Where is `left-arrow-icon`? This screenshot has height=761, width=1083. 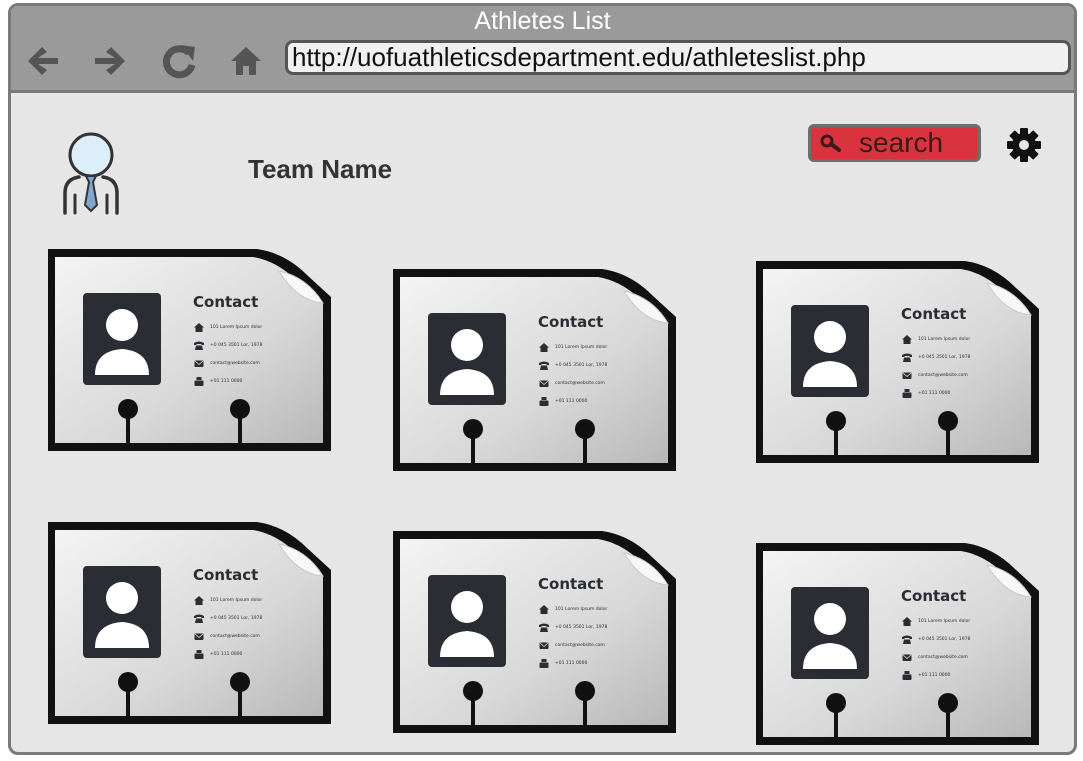
left-arrow-icon is located at coordinates (43, 61).